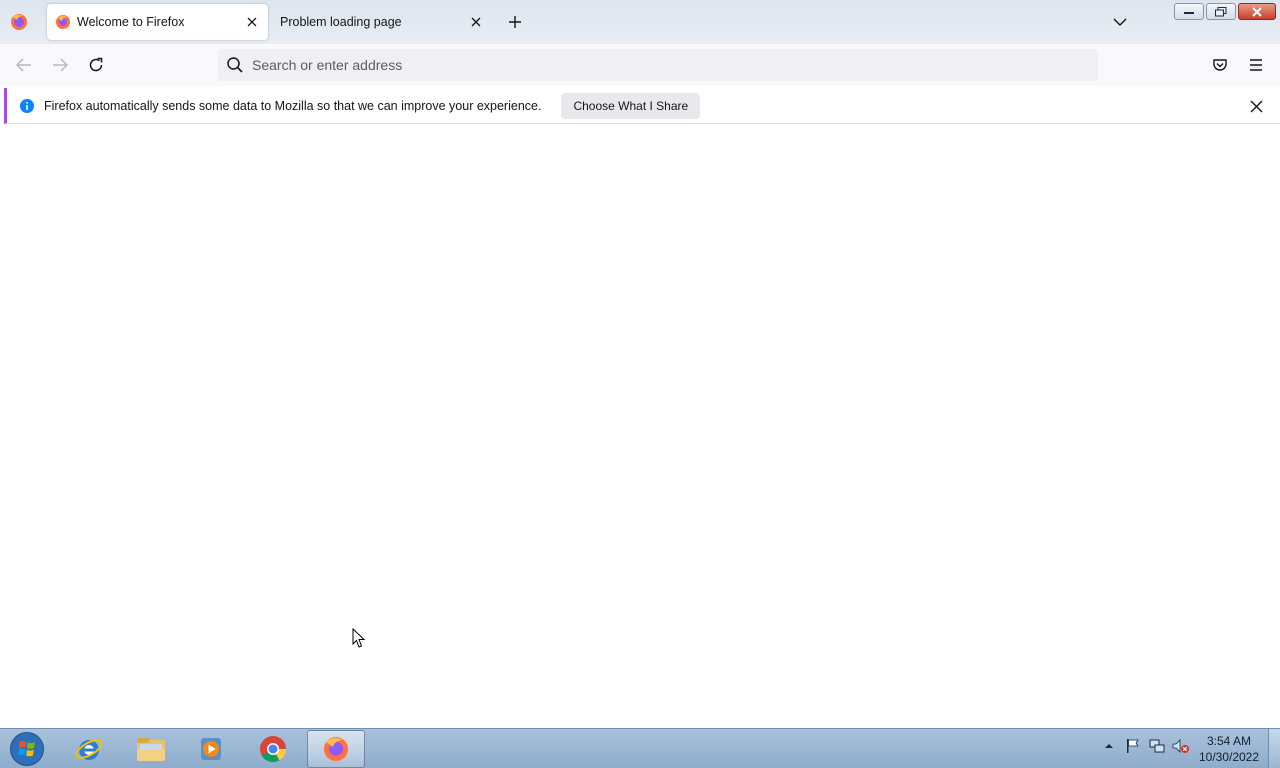  I want to click on show-desktop-button, so click(1274, 748).